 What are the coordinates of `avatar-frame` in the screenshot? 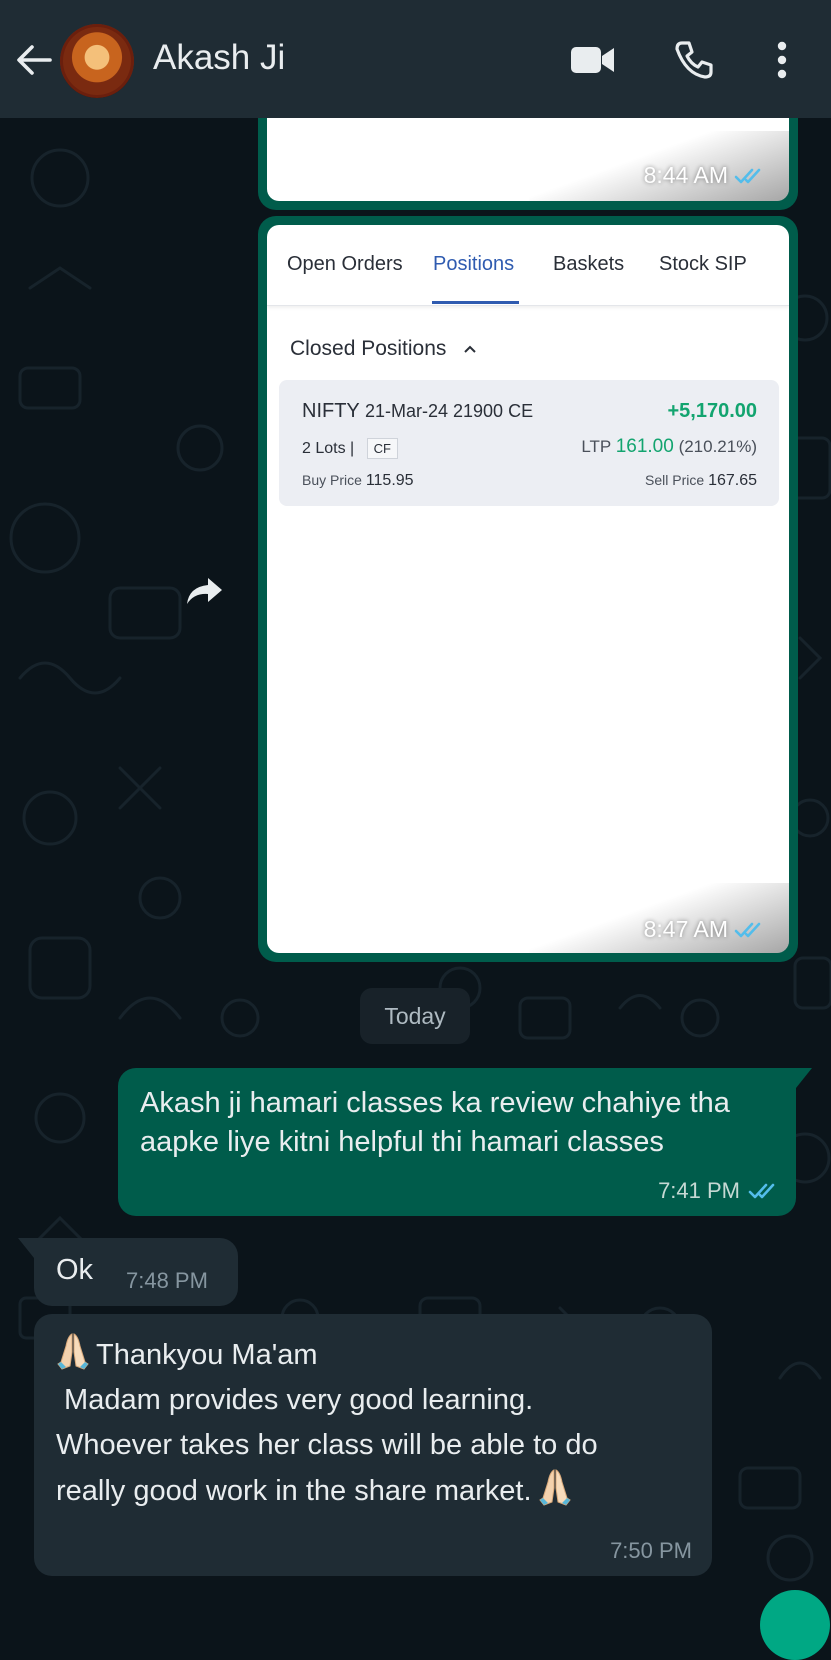 It's located at (97, 61).